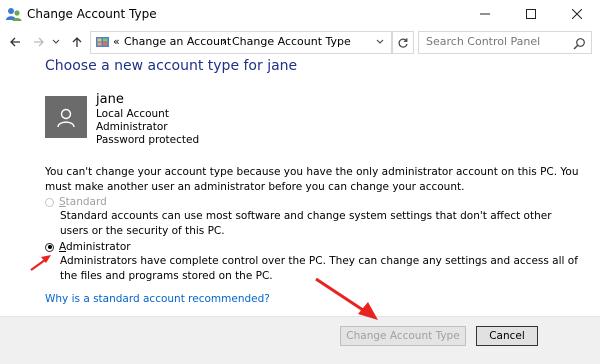  I want to click on change-account-type-button: Change Account Type, so click(403, 336).